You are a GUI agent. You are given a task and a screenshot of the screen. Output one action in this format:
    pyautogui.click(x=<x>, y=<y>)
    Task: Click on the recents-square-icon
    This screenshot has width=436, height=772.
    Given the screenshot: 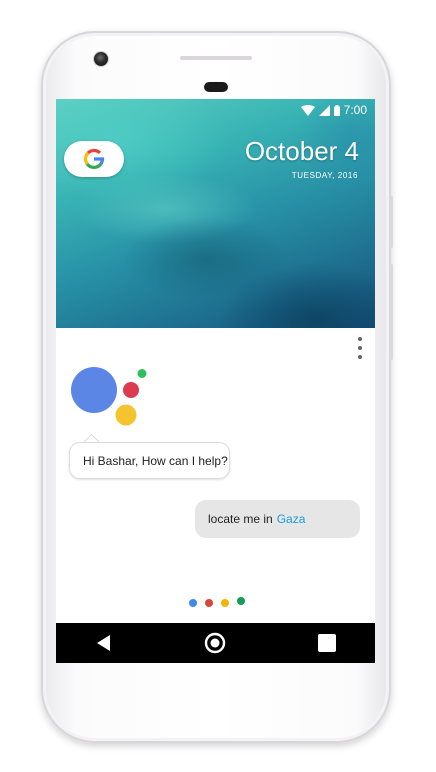 What is the action you would take?
    pyautogui.click(x=327, y=643)
    